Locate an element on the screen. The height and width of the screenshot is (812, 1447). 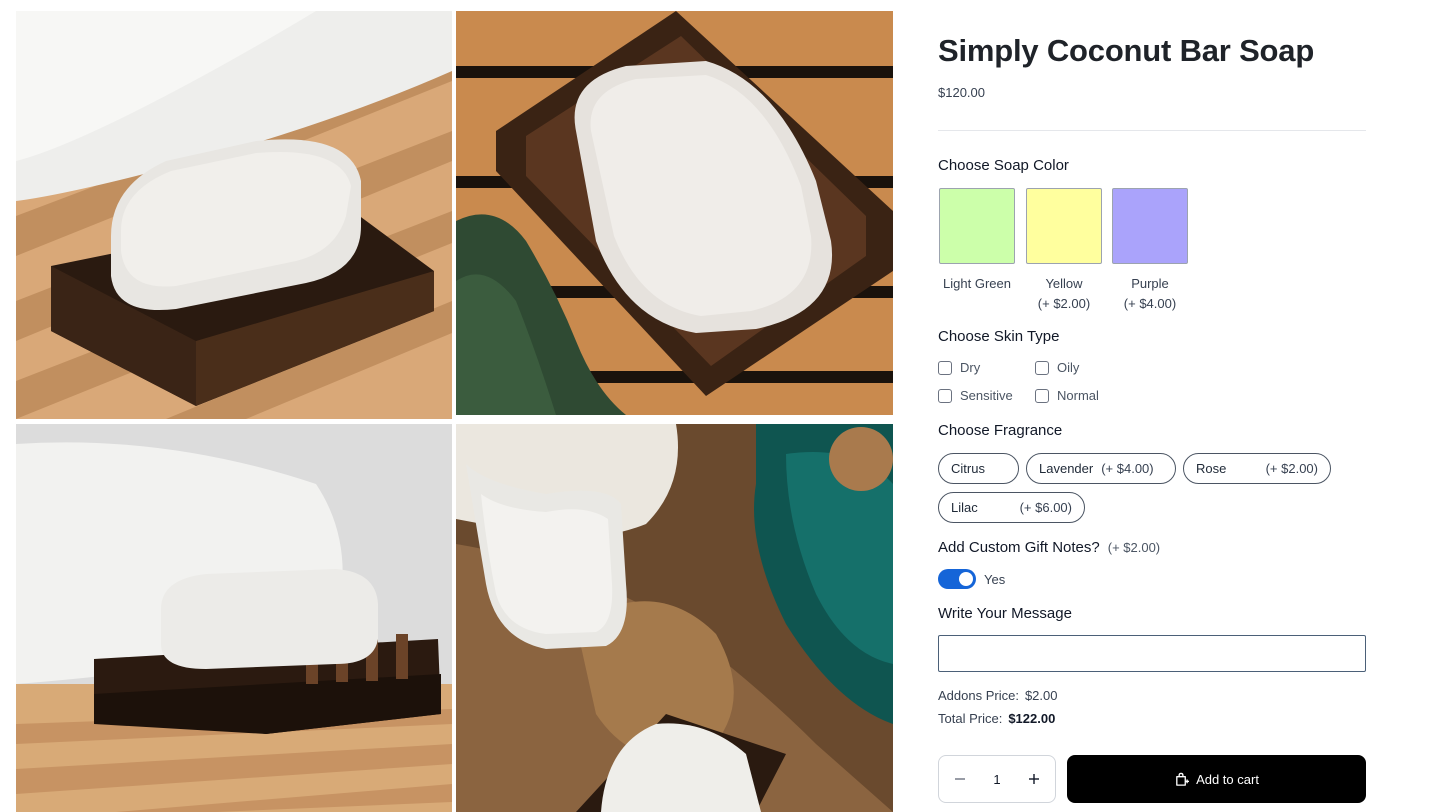
quantity-value: 1 is located at coordinates (996, 779).